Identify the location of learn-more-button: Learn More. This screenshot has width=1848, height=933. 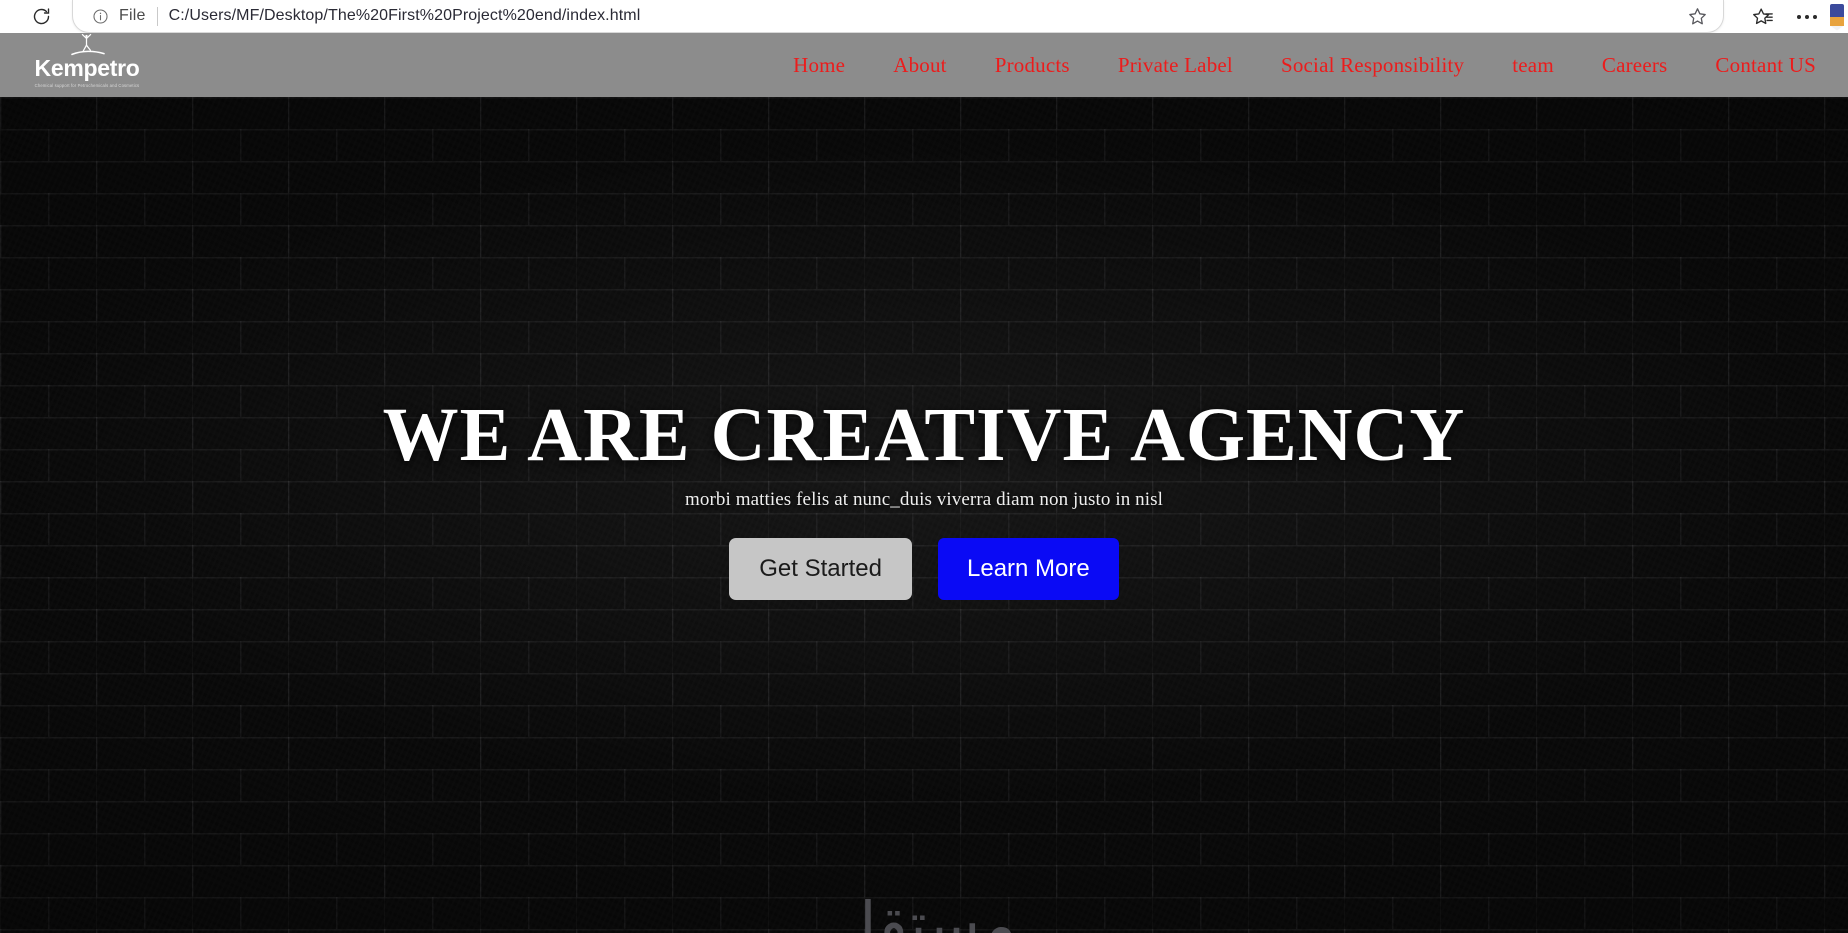
(1028, 569).